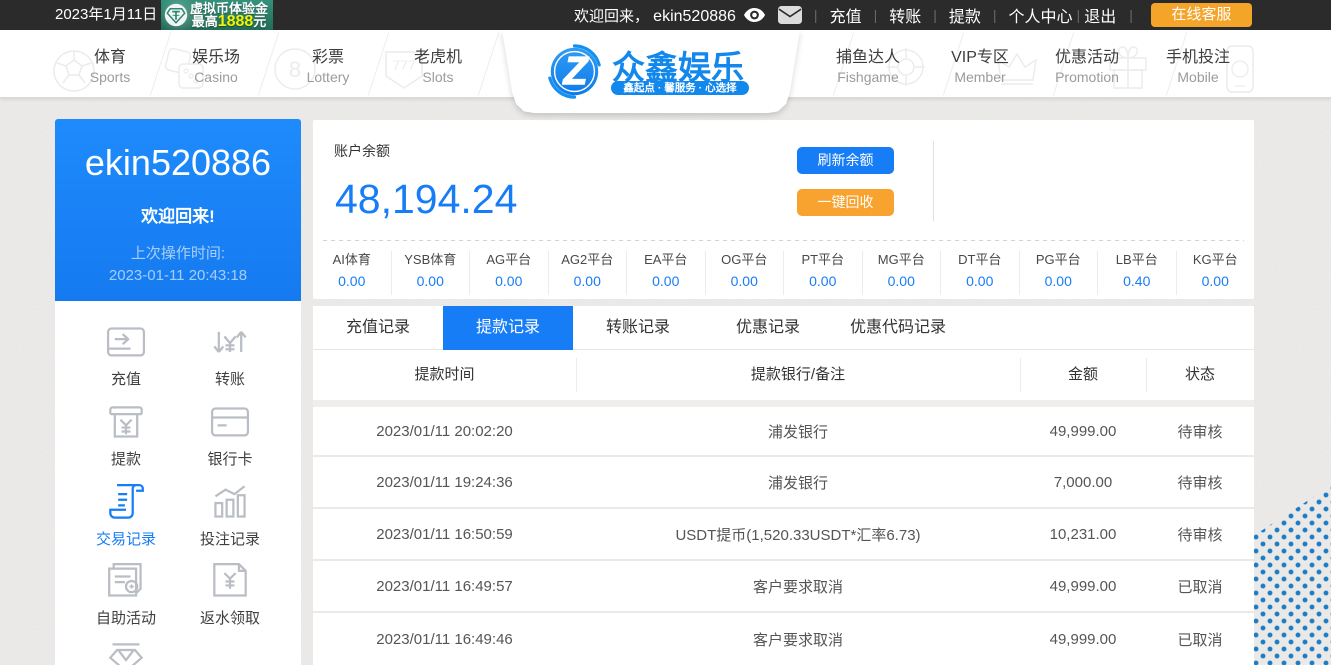  I want to click on svg-text: 777, so click(404, 65).